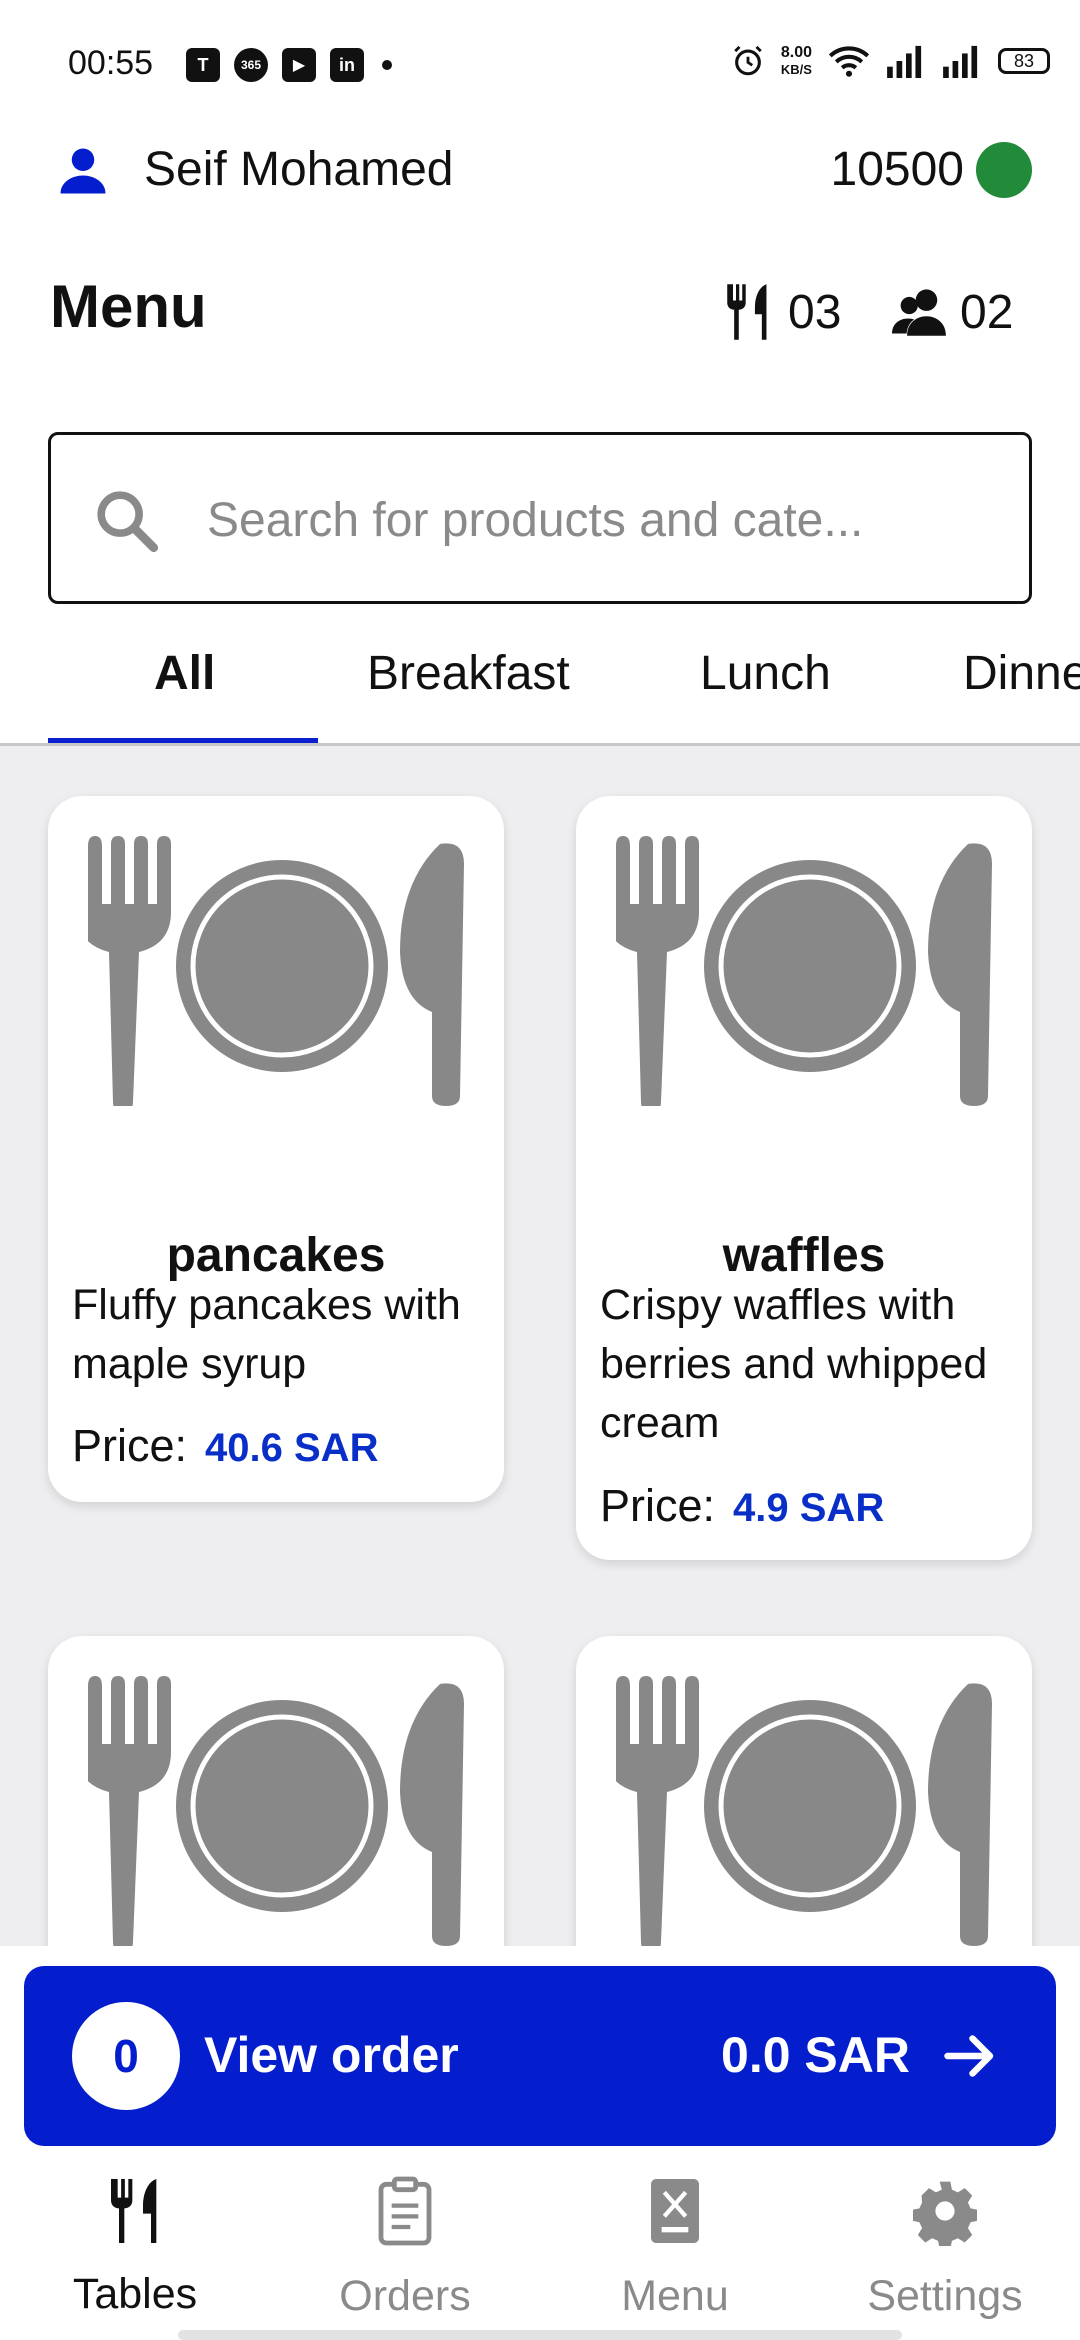 This screenshot has width=1080, height=2340. Describe the element at coordinates (675, 2296) in the screenshot. I see `nav-menu-label: Menu` at that location.